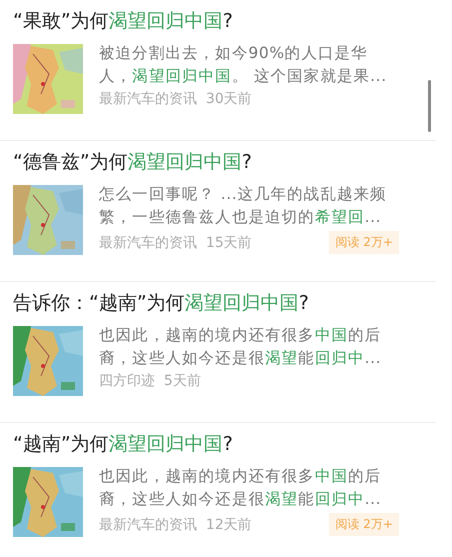  Describe the element at coordinates (175, 99) in the screenshot. I see `source-and-time: 最新汽车的资讯 30天前` at that location.